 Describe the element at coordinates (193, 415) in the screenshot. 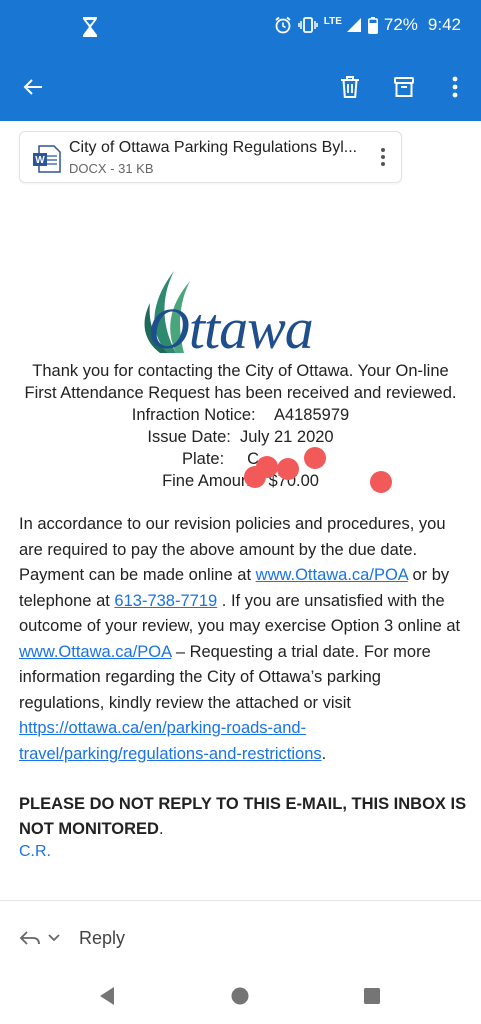

I see `infraction-label: Infraction Notice:` at that location.